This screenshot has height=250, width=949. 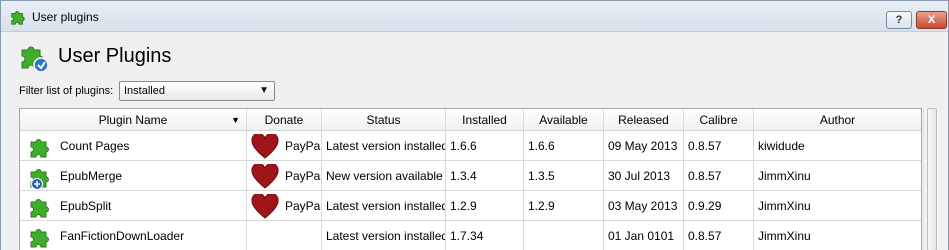 What do you see at coordinates (719, 206) in the screenshot?
I see `calibre-cell: 0.9.29` at bounding box center [719, 206].